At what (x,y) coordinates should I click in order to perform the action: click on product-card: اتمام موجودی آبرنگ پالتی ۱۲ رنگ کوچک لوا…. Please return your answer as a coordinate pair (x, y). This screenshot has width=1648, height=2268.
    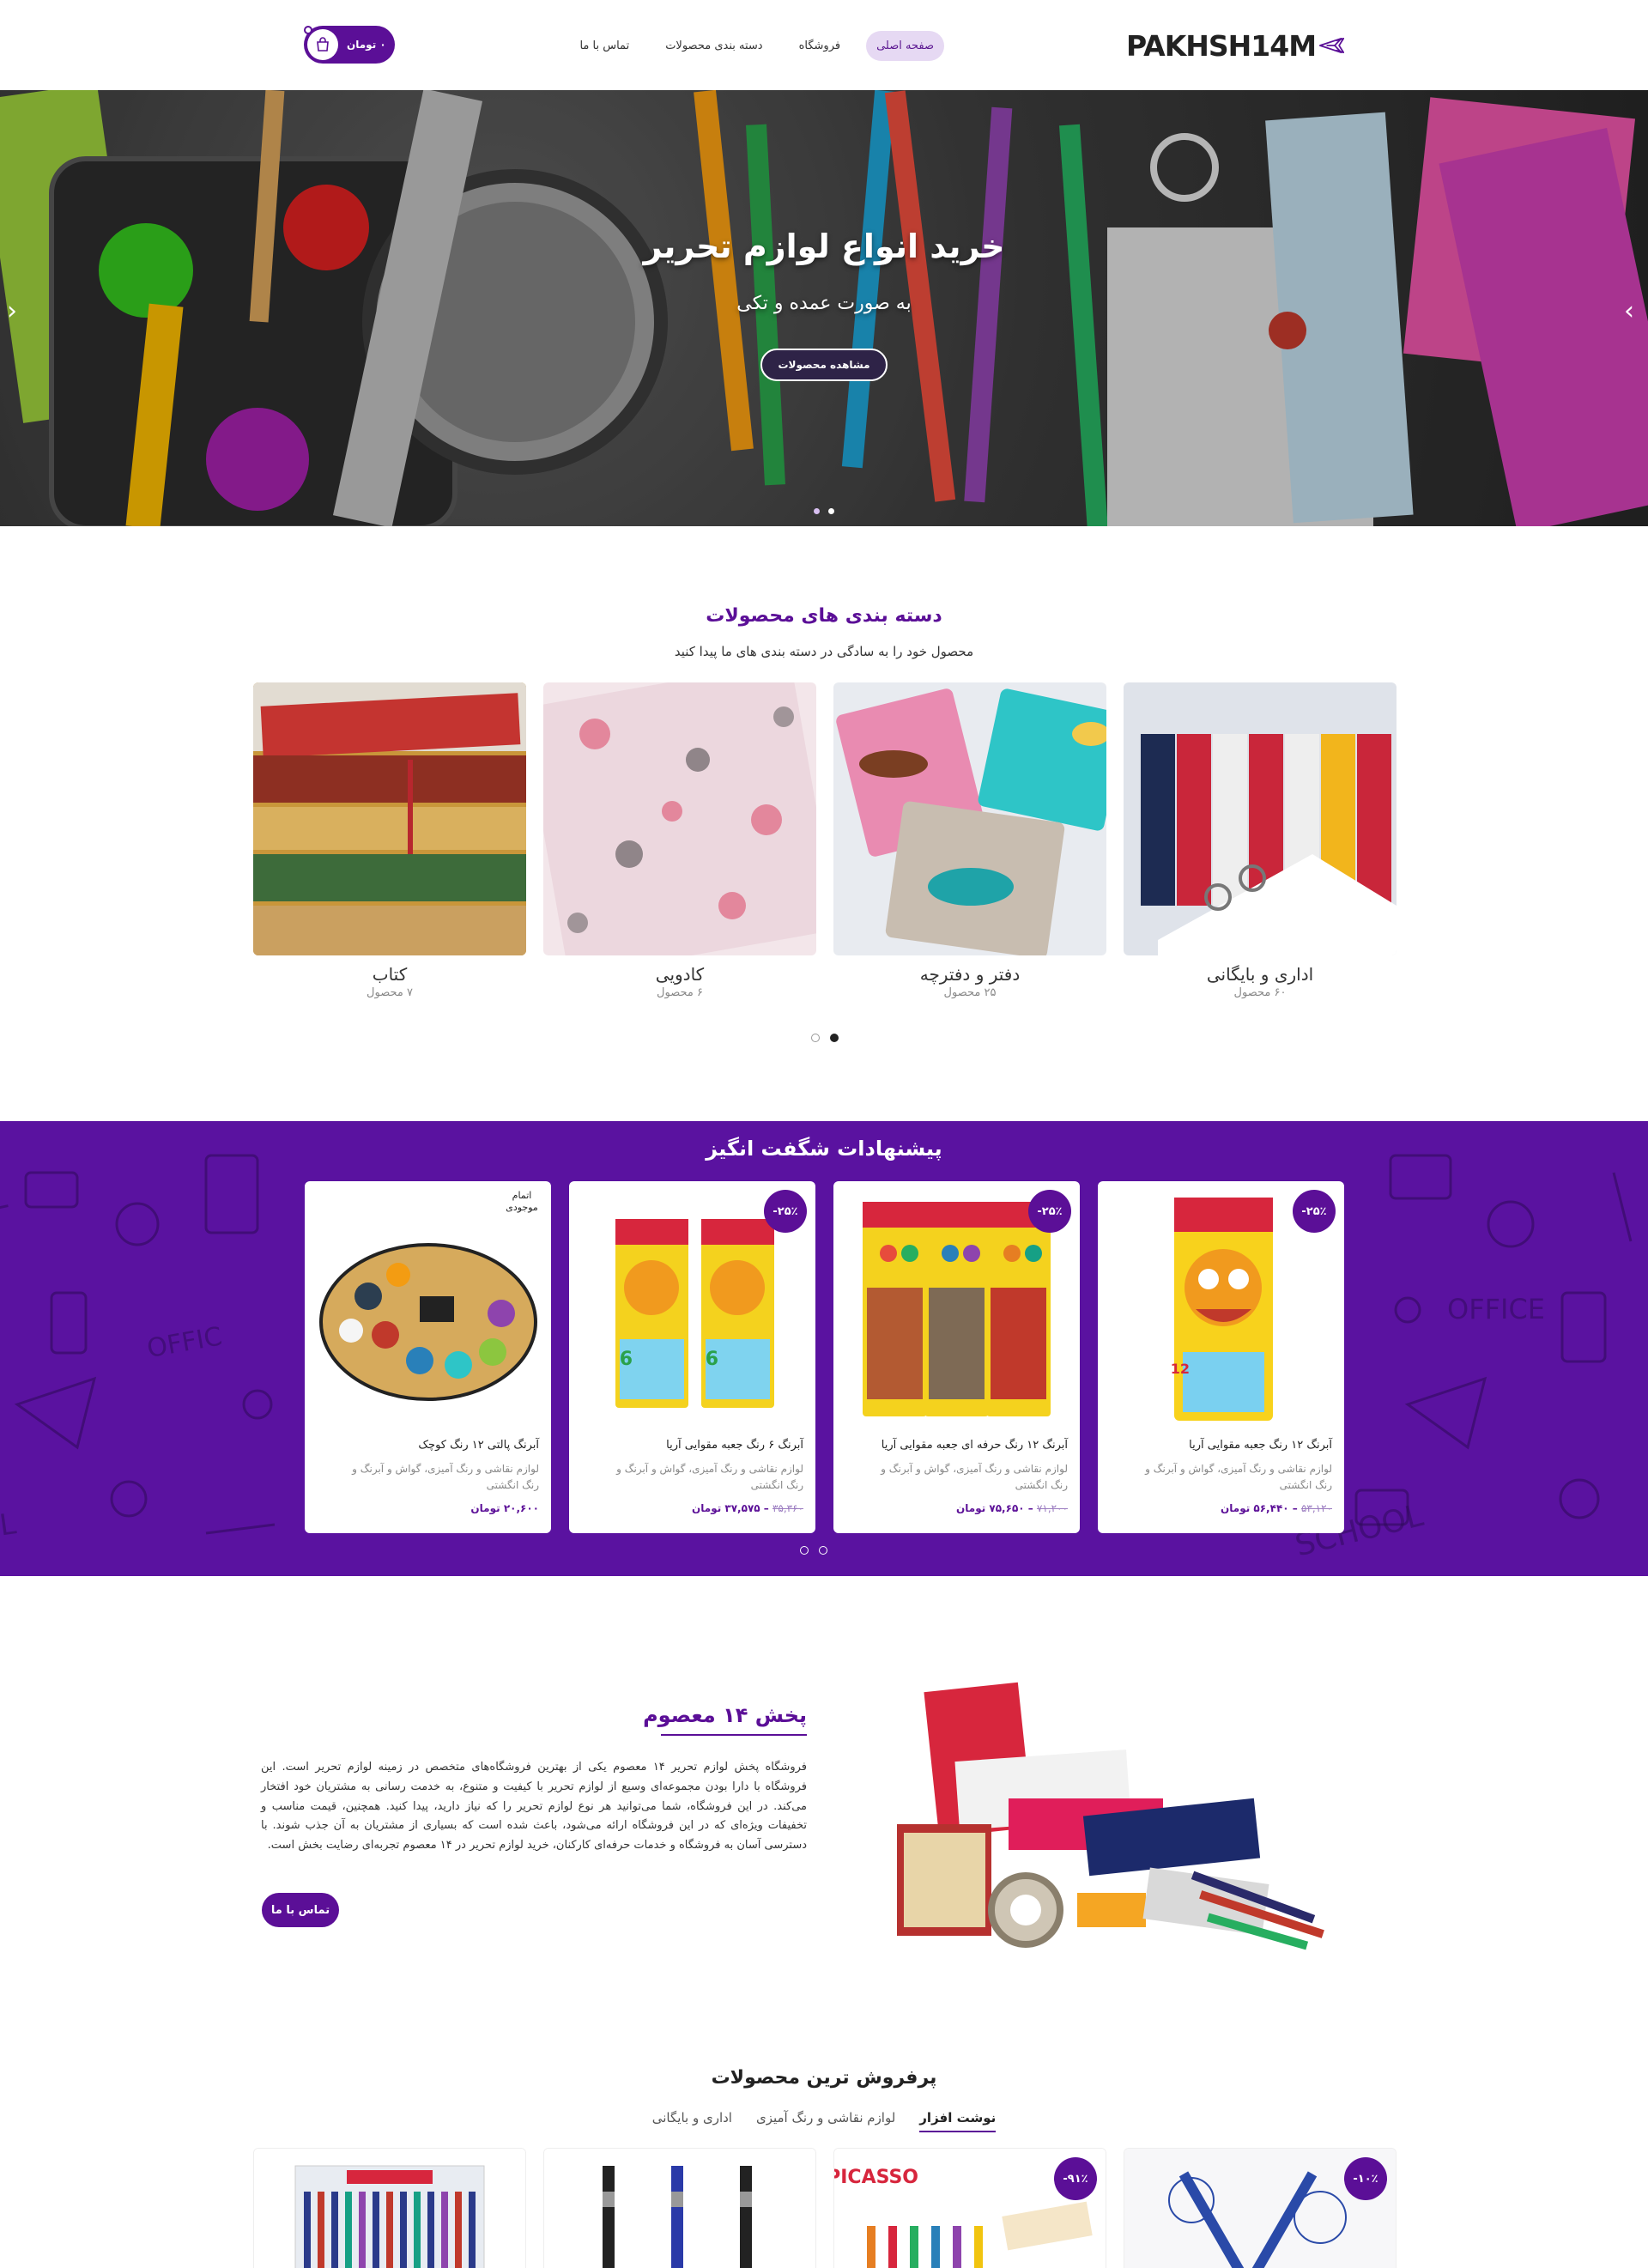
    Looking at the image, I should click on (428, 1357).